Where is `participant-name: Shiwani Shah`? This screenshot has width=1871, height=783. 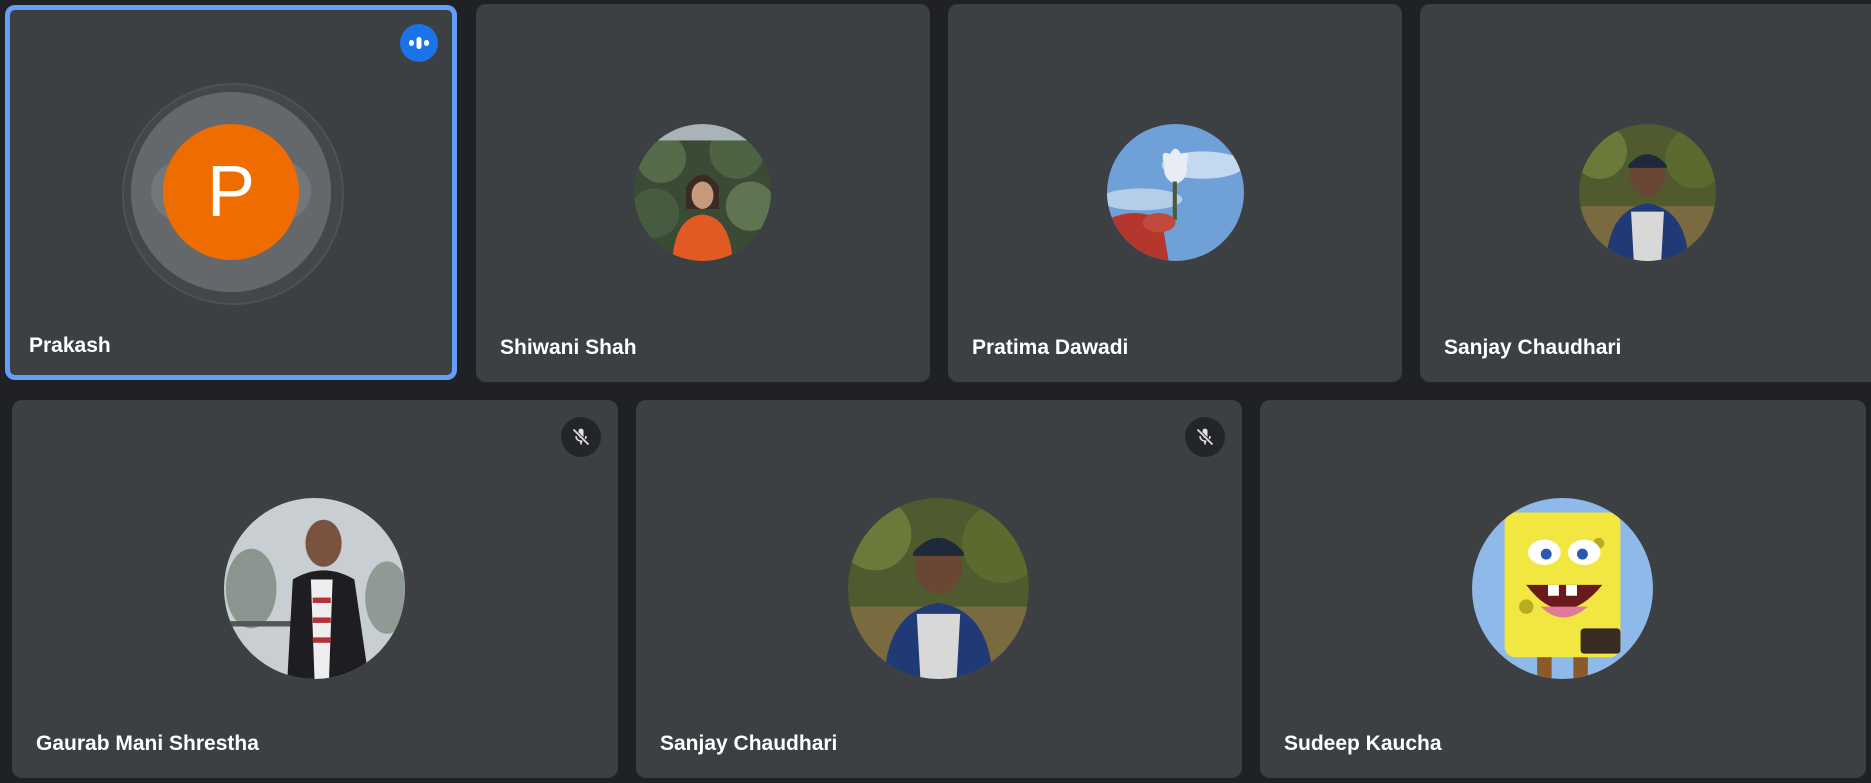
participant-name: Shiwani Shah is located at coordinates (568, 347).